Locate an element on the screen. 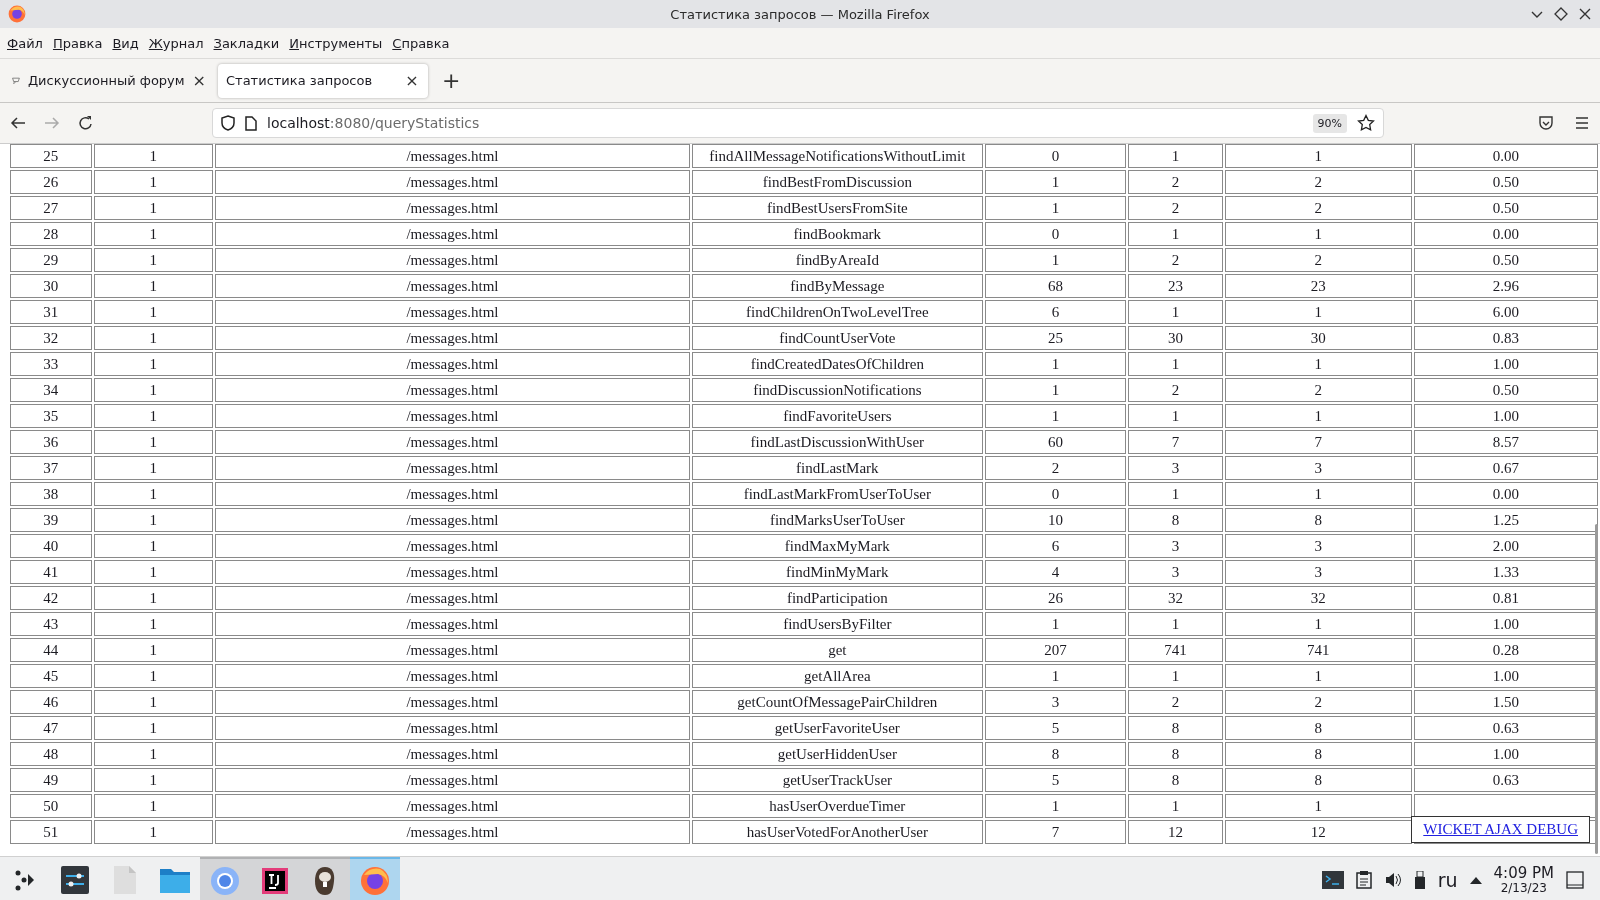 This screenshot has width=1600, height=900. table-cell: 23 is located at coordinates (1318, 286).